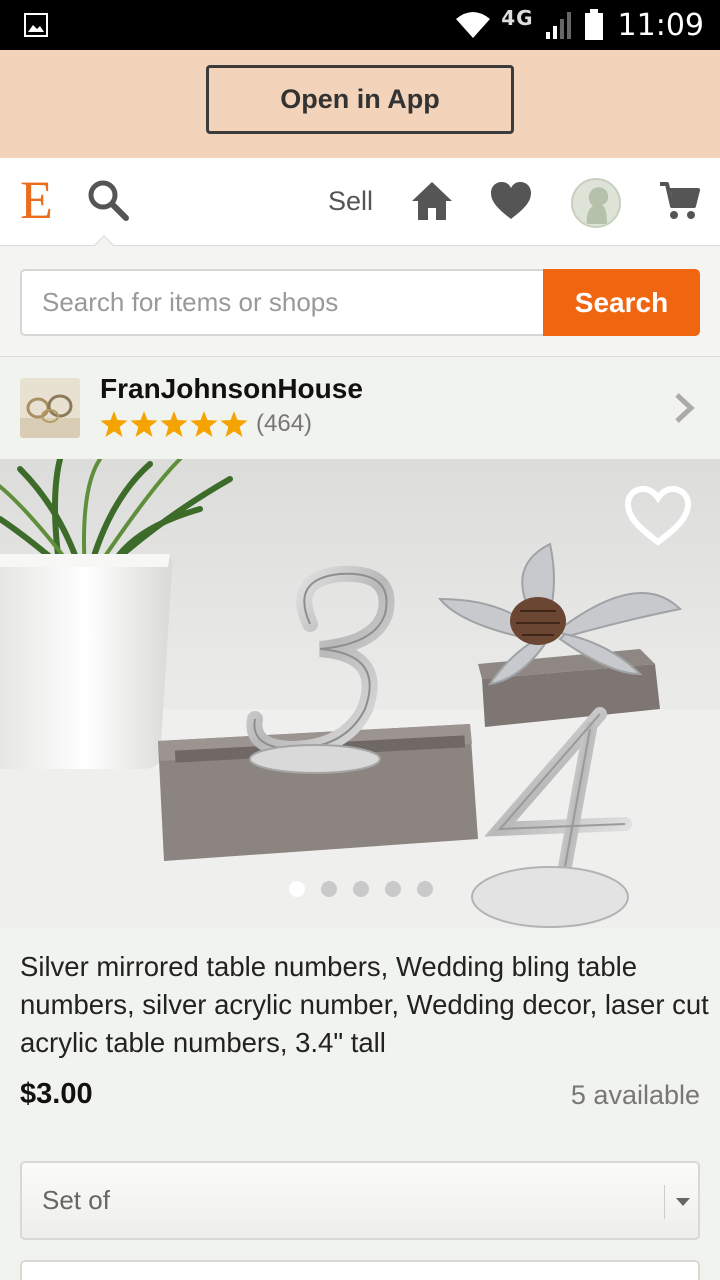 The width and height of the screenshot is (720, 1280). What do you see at coordinates (517, 18) in the screenshot?
I see `network-type: 4G` at bounding box center [517, 18].